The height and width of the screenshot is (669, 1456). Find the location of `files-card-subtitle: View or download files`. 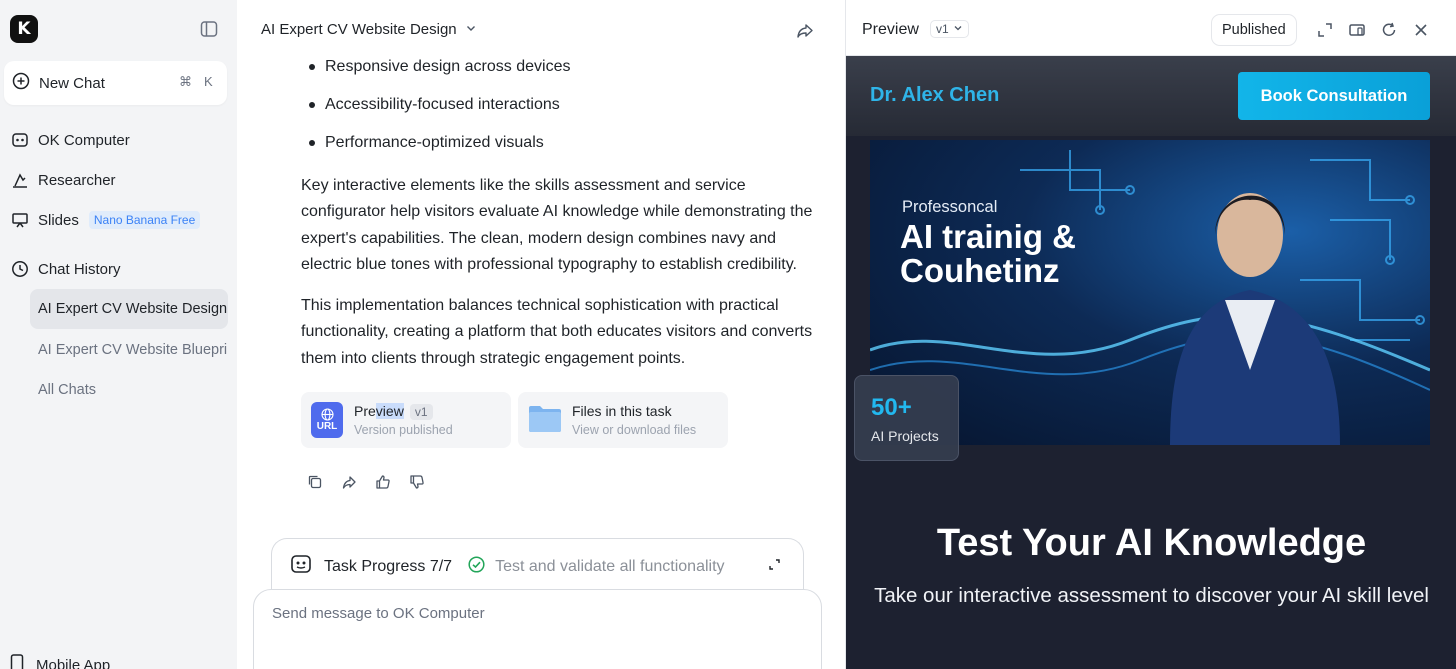

files-card-subtitle: View or download files is located at coordinates (634, 430).